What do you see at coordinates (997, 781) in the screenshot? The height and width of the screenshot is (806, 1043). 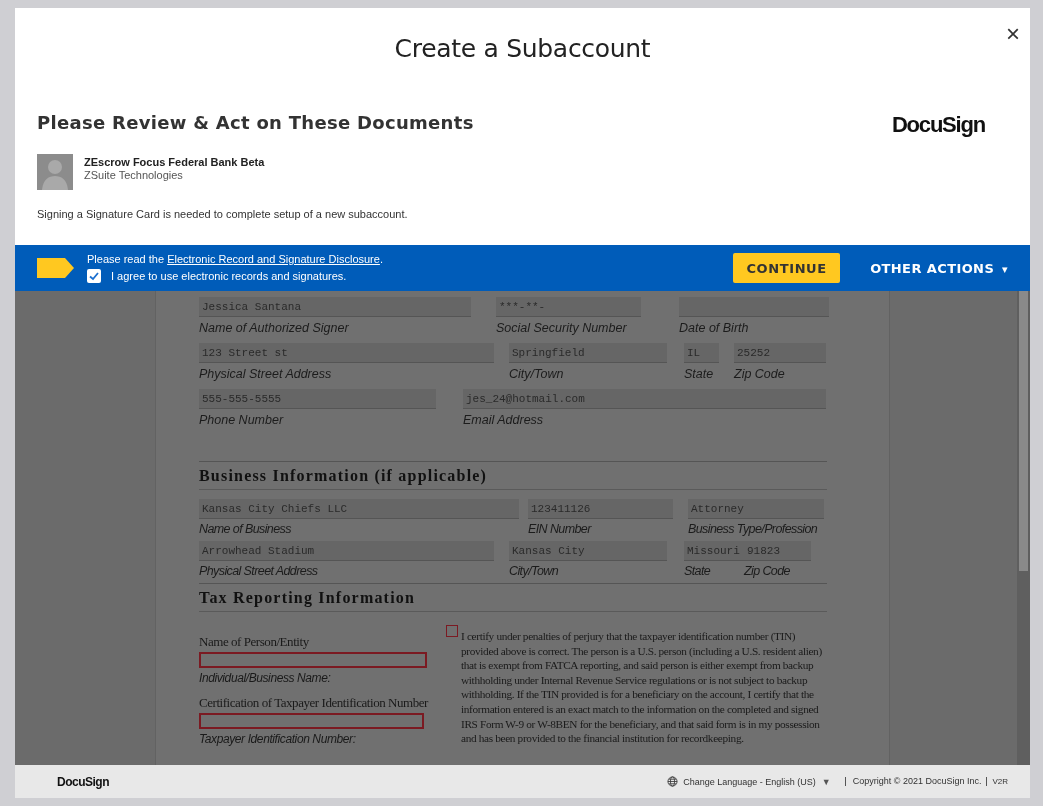 I see `version-text: V2R` at bounding box center [997, 781].